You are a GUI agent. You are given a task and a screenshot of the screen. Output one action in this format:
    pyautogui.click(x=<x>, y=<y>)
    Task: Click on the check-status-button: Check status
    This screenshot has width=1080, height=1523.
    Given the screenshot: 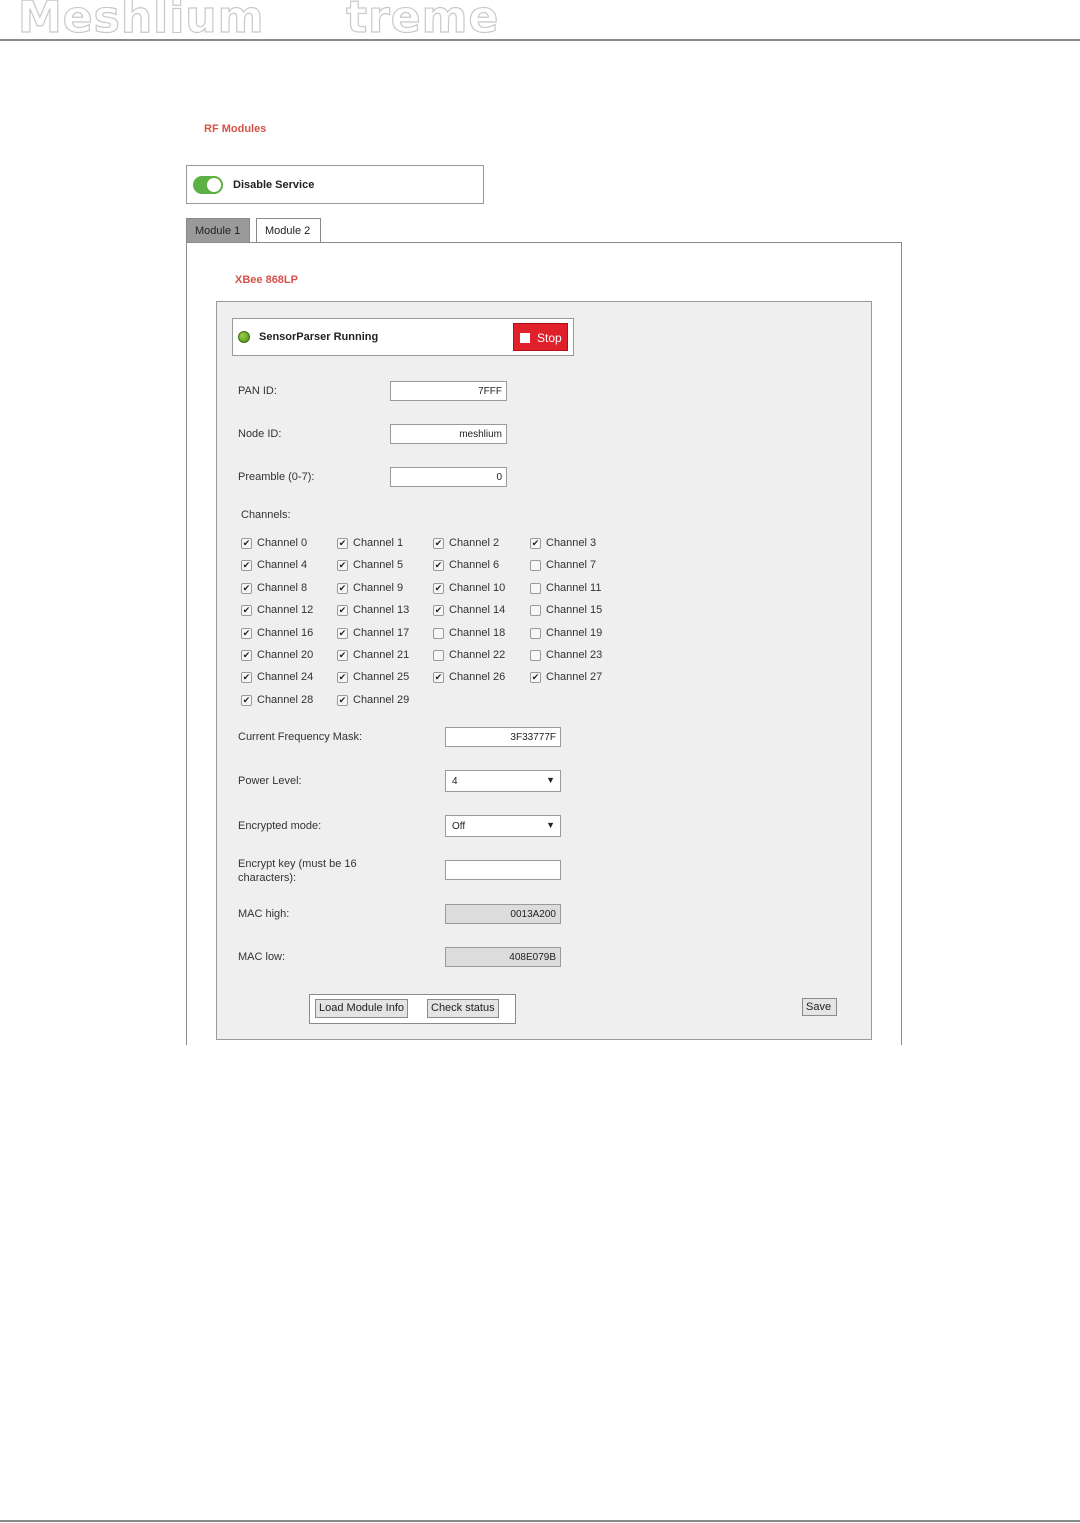 What is the action you would take?
    pyautogui.click(x=463, y=1008)
    